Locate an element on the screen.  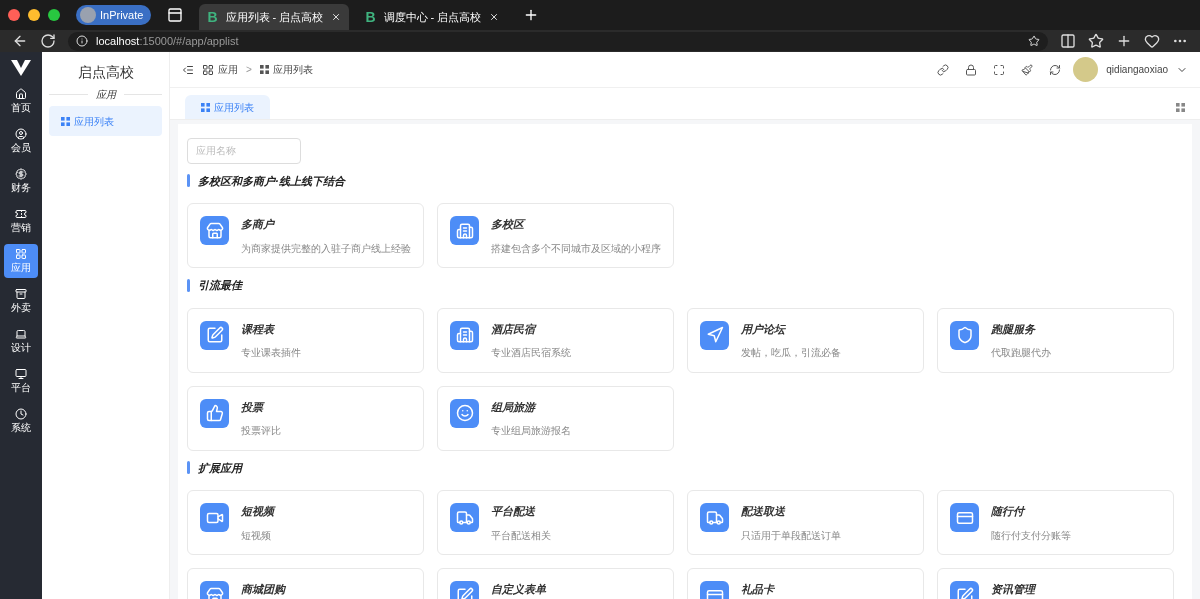
app-card: 短视频 短视频 is located at coordinates (305, 522).